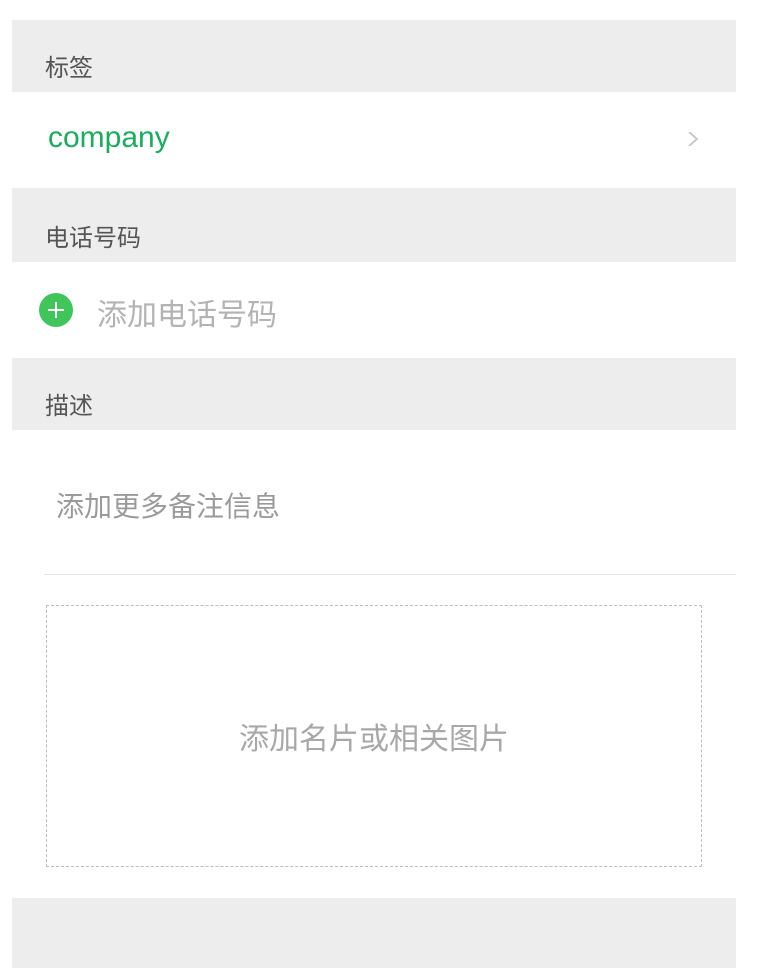  I want to click on description-section-header: 描述, so click(374, 394).